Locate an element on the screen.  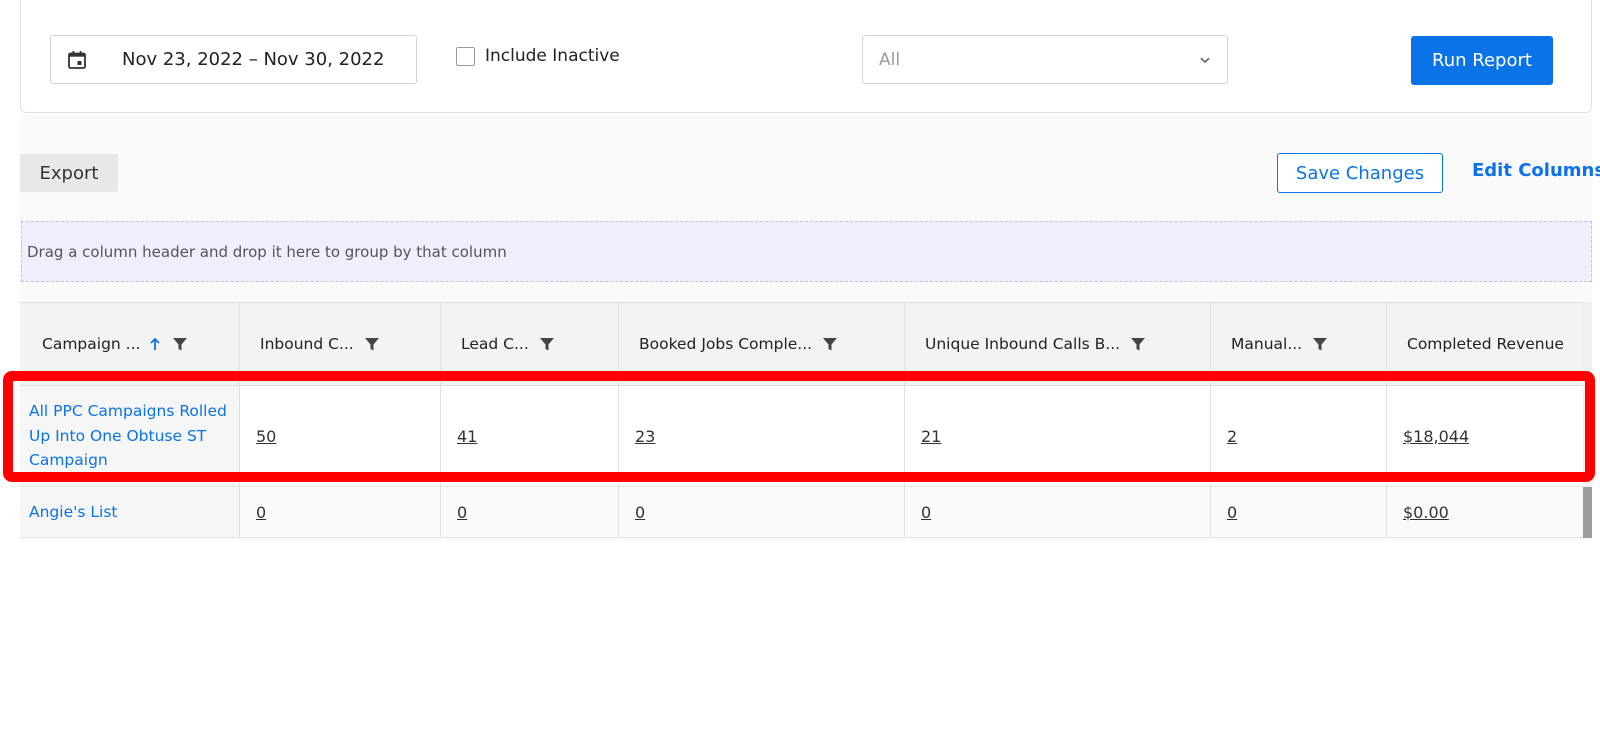
vertical-scrollbar-thumb is located at coordinates (1587, 512).